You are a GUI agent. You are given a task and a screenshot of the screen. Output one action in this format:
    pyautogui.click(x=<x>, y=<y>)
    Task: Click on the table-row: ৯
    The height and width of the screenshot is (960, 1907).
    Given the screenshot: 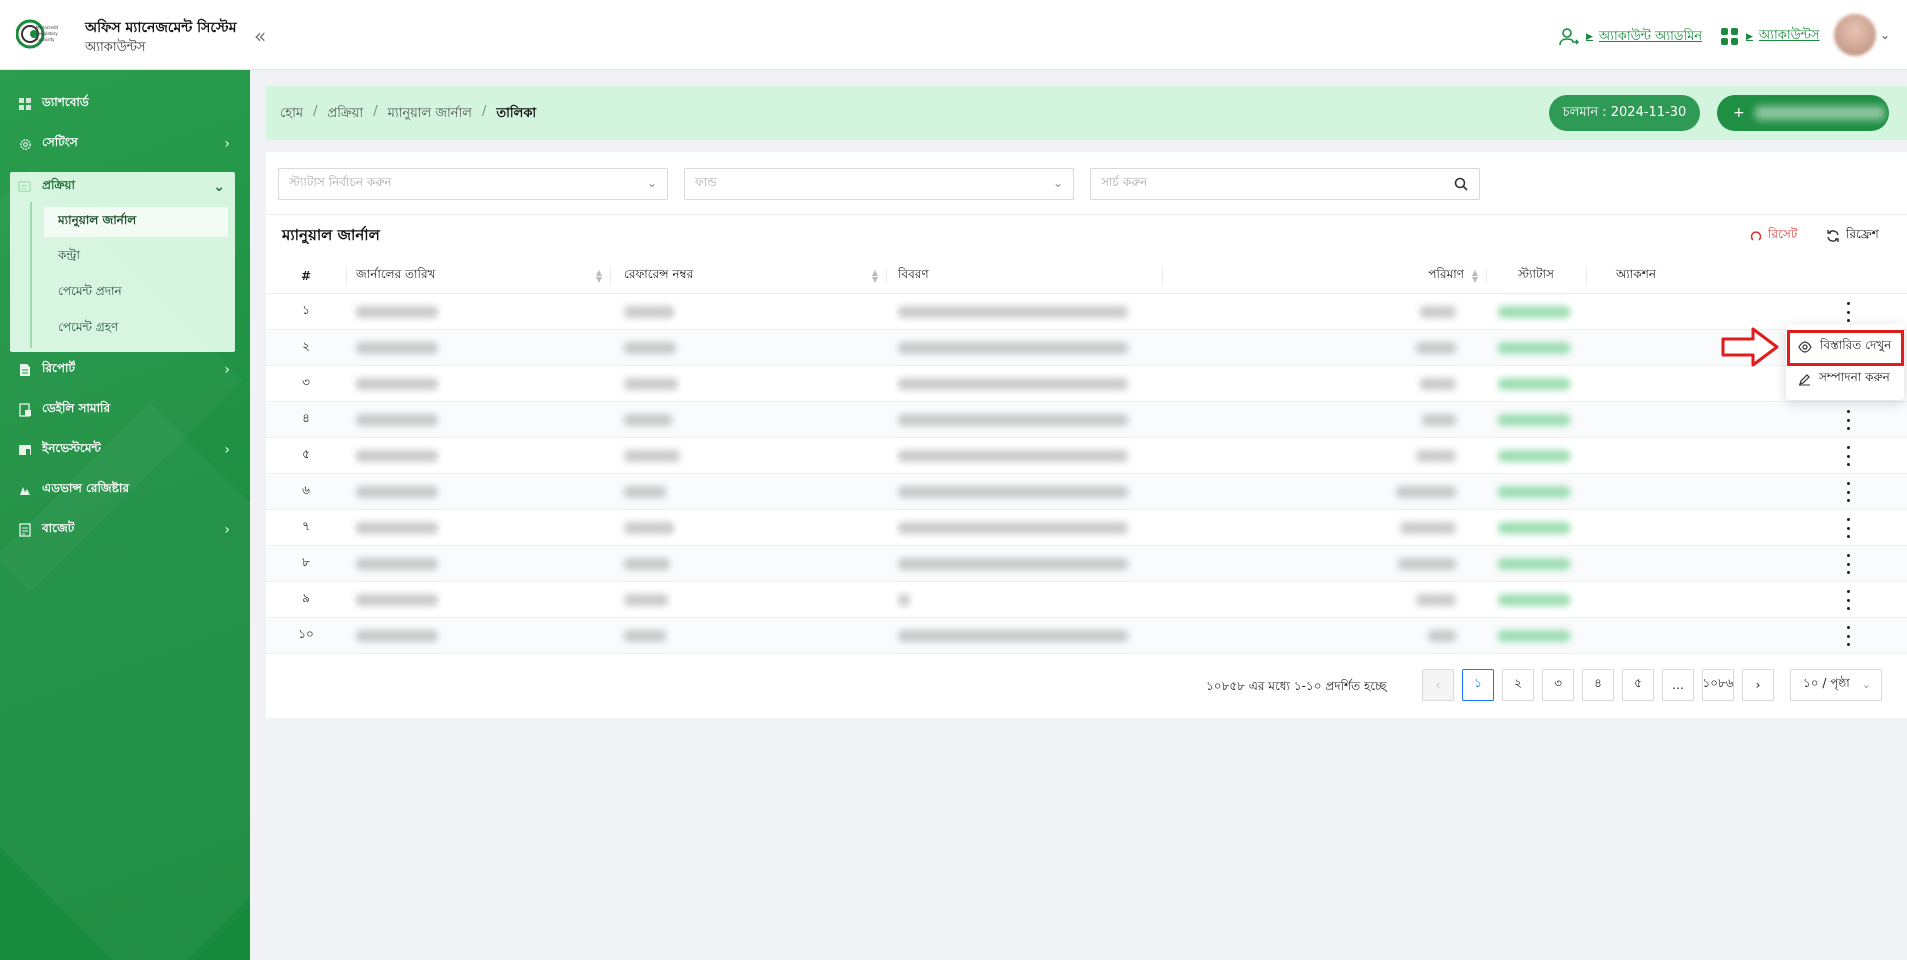 What is the action you would take?
    pyautogui.click(x=1086, y=600)
    